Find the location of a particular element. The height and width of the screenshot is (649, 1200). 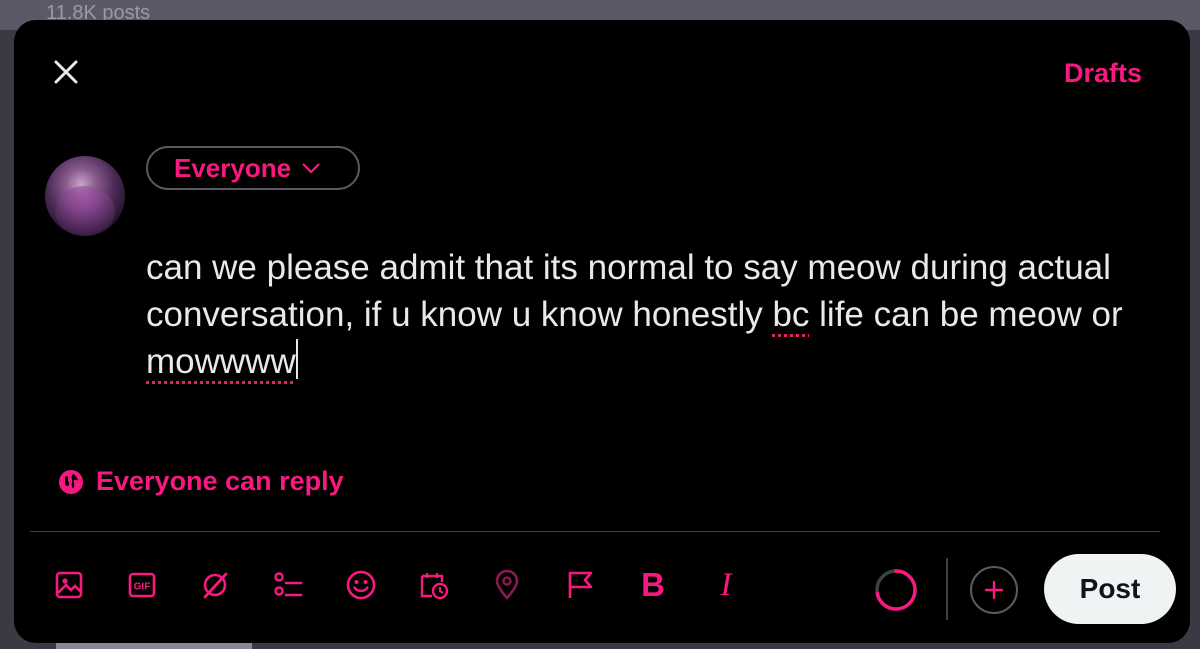

location-icon is located at coordinates (507, 584).